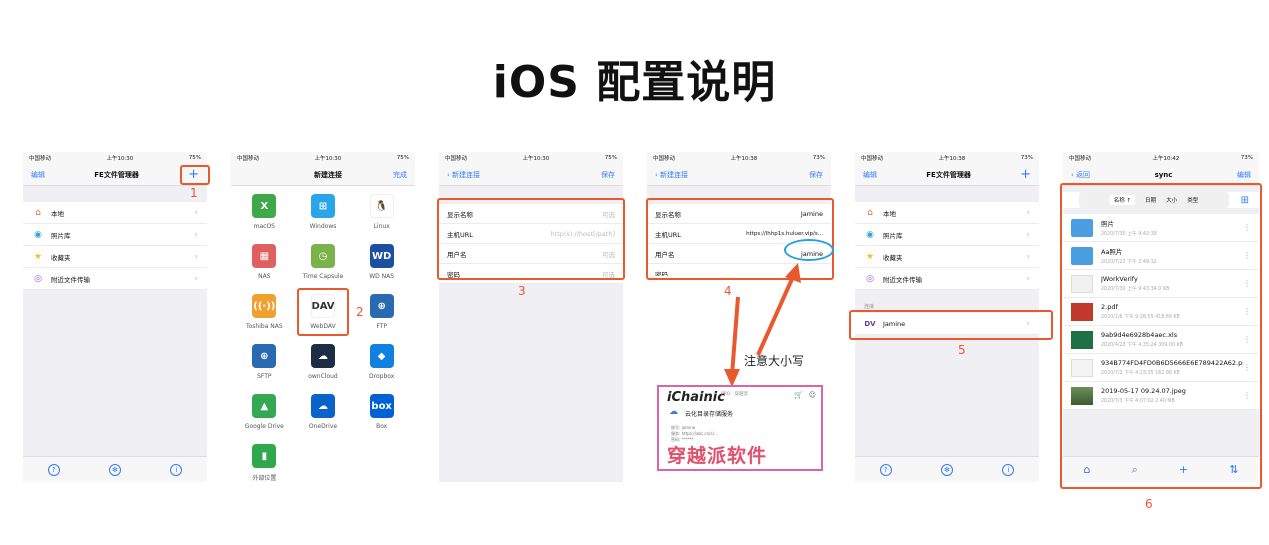 This screenshot has width=1269, height=545. What do you see at coordinates (322, 256) in the screenshot?
I see `service-icon: ◷` at bounding box center [322, 256].